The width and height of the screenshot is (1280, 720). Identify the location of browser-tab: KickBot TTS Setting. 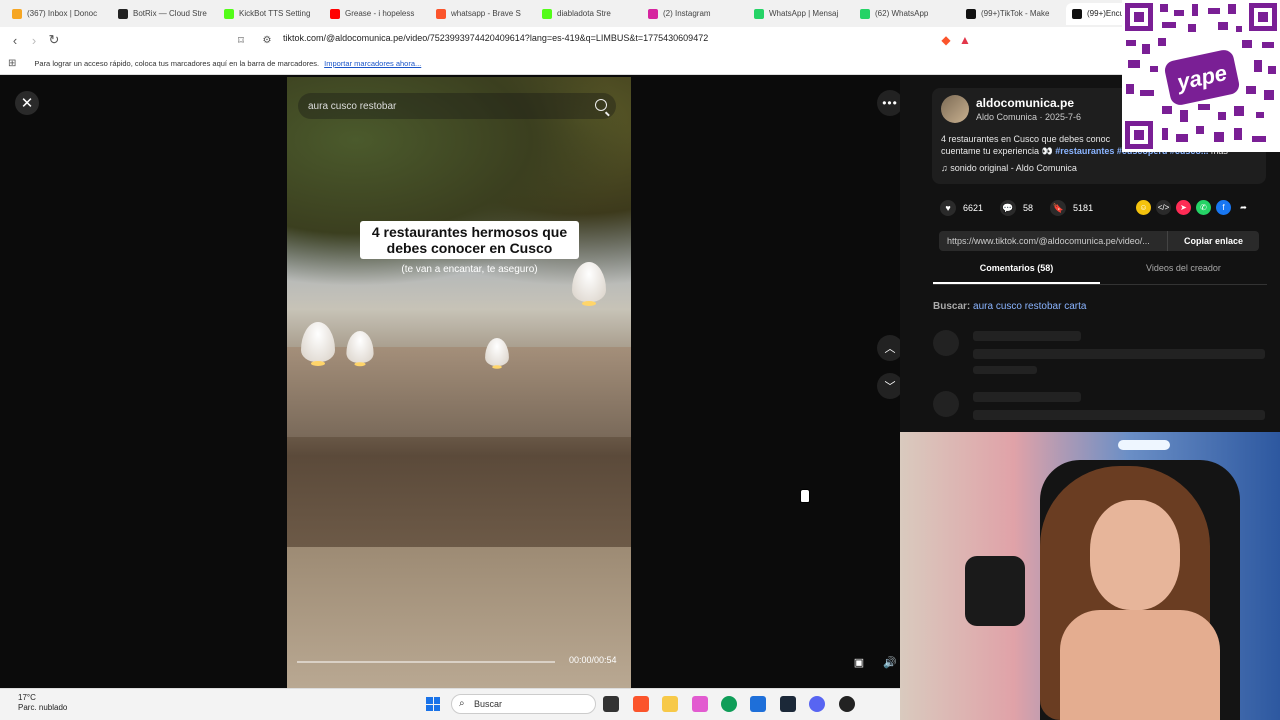
(270, 14).